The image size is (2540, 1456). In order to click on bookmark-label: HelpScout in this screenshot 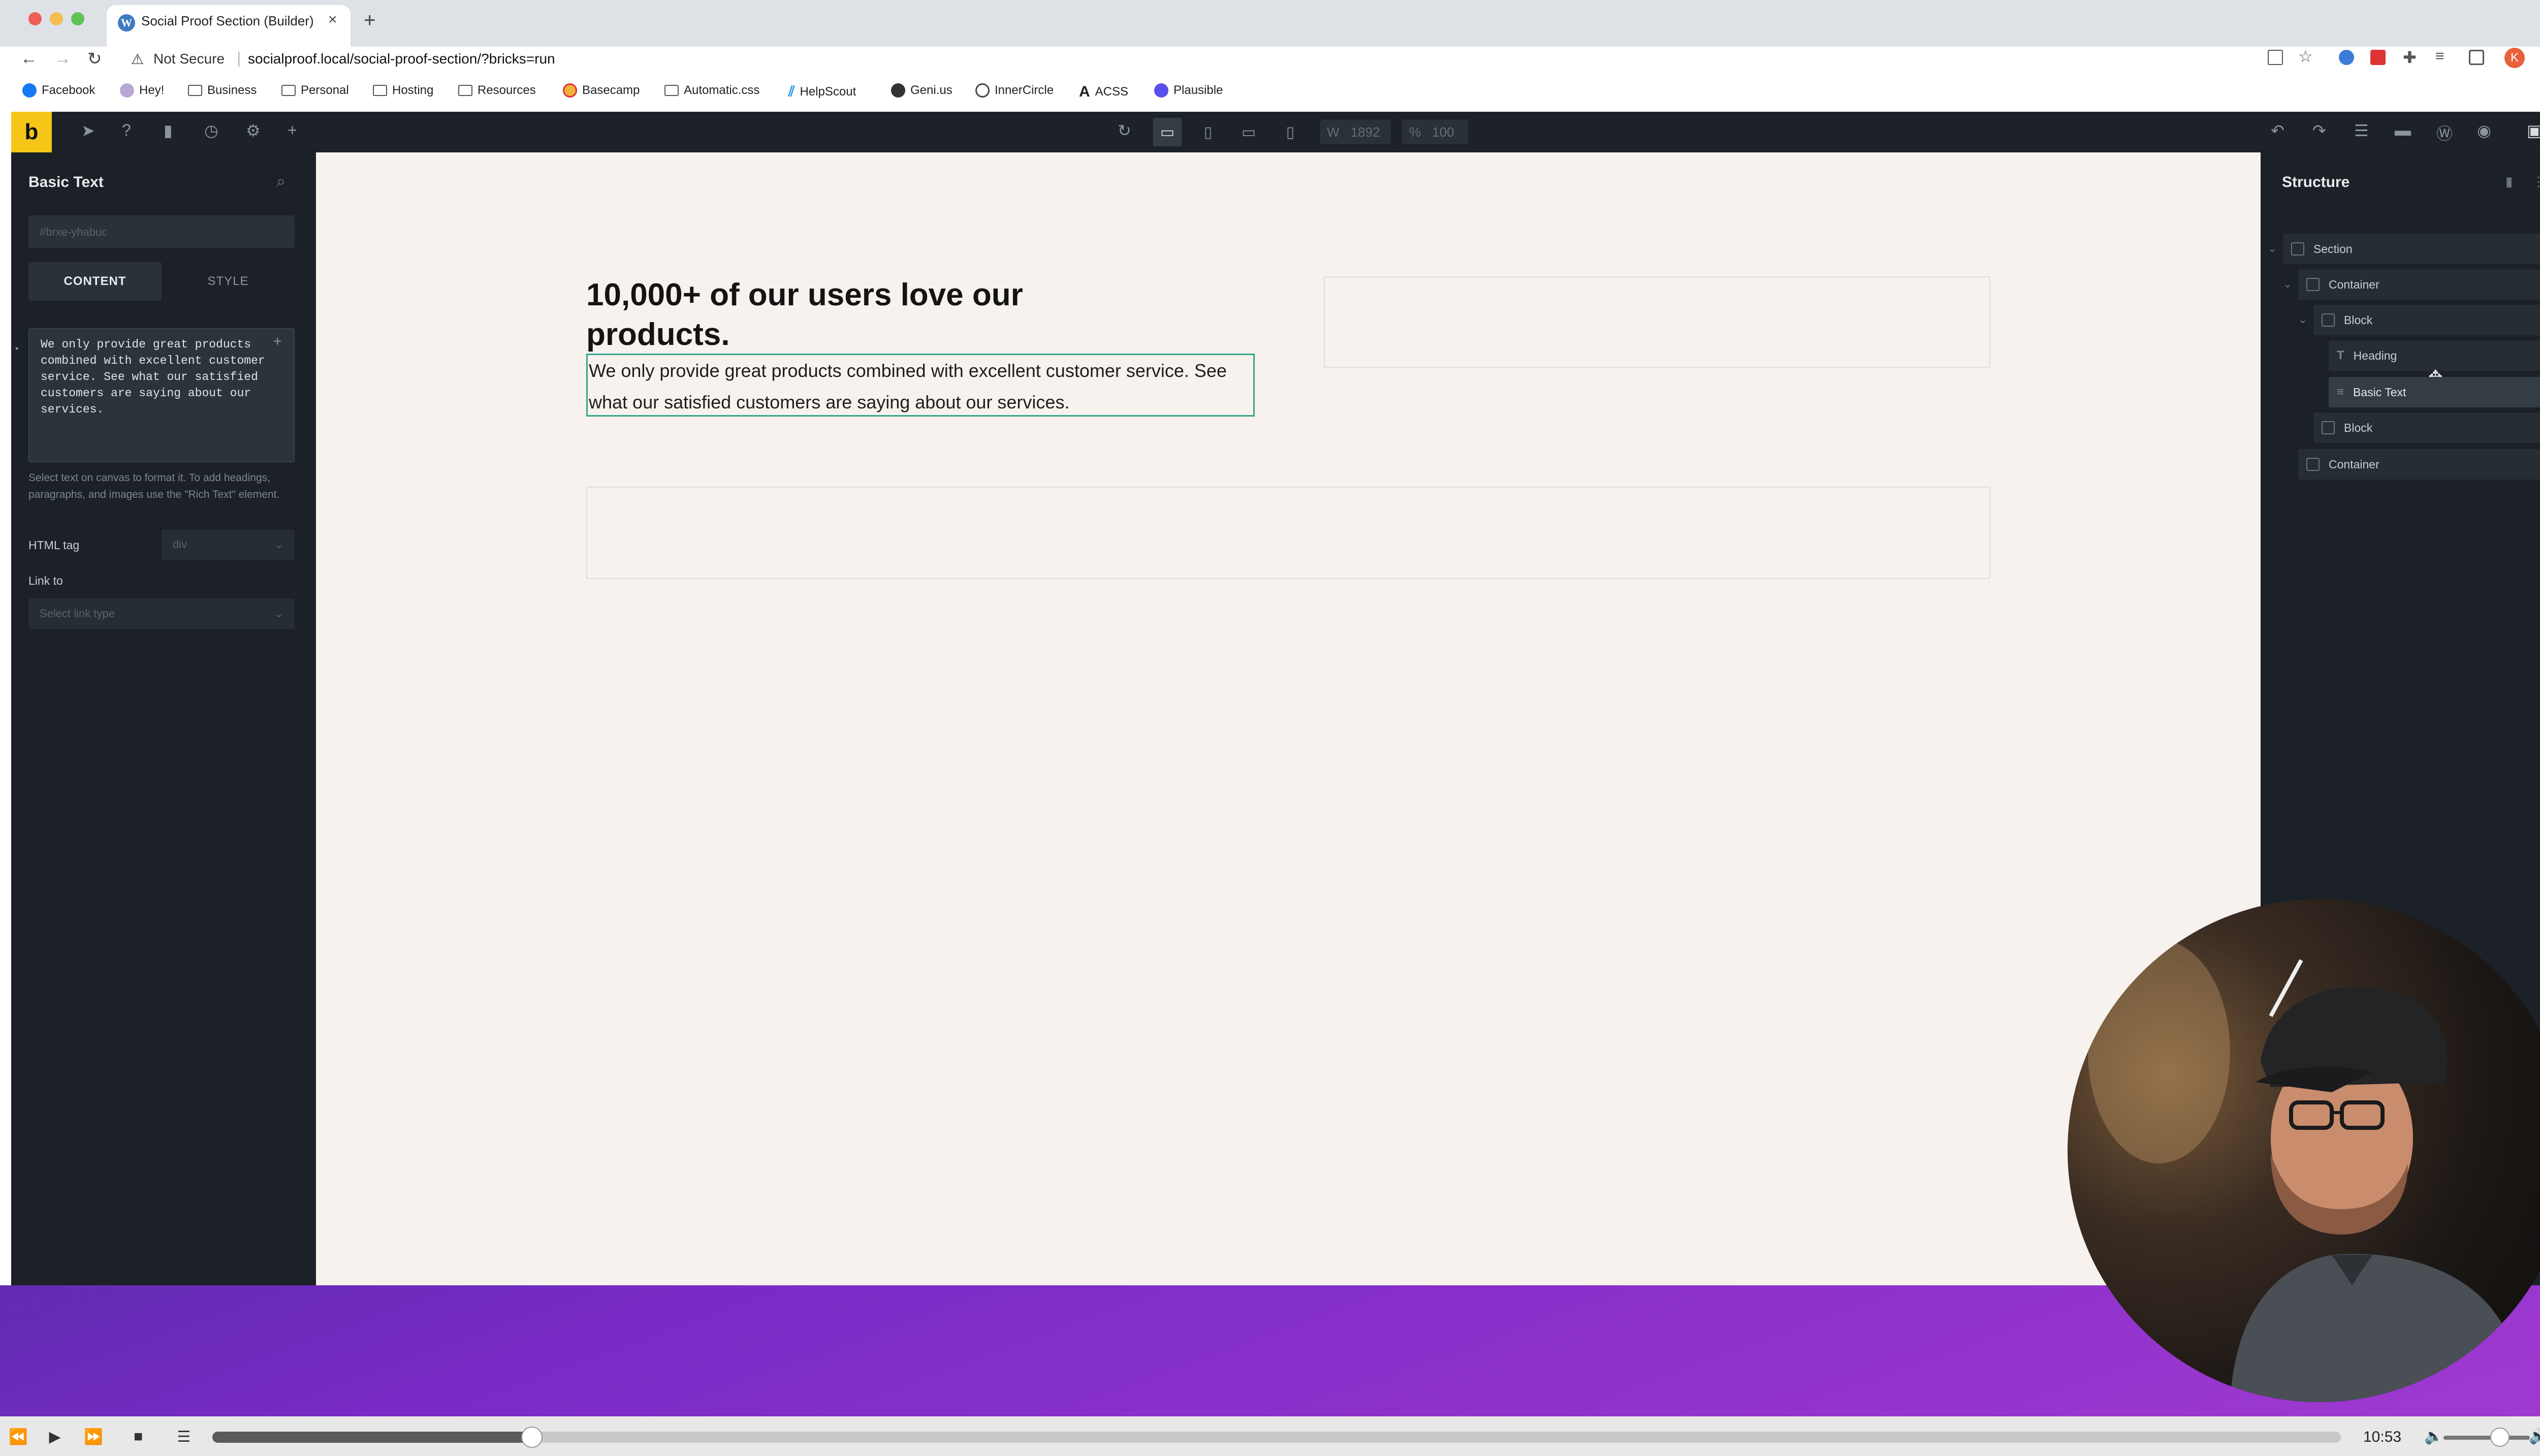, I will do `click(828, 91)`.